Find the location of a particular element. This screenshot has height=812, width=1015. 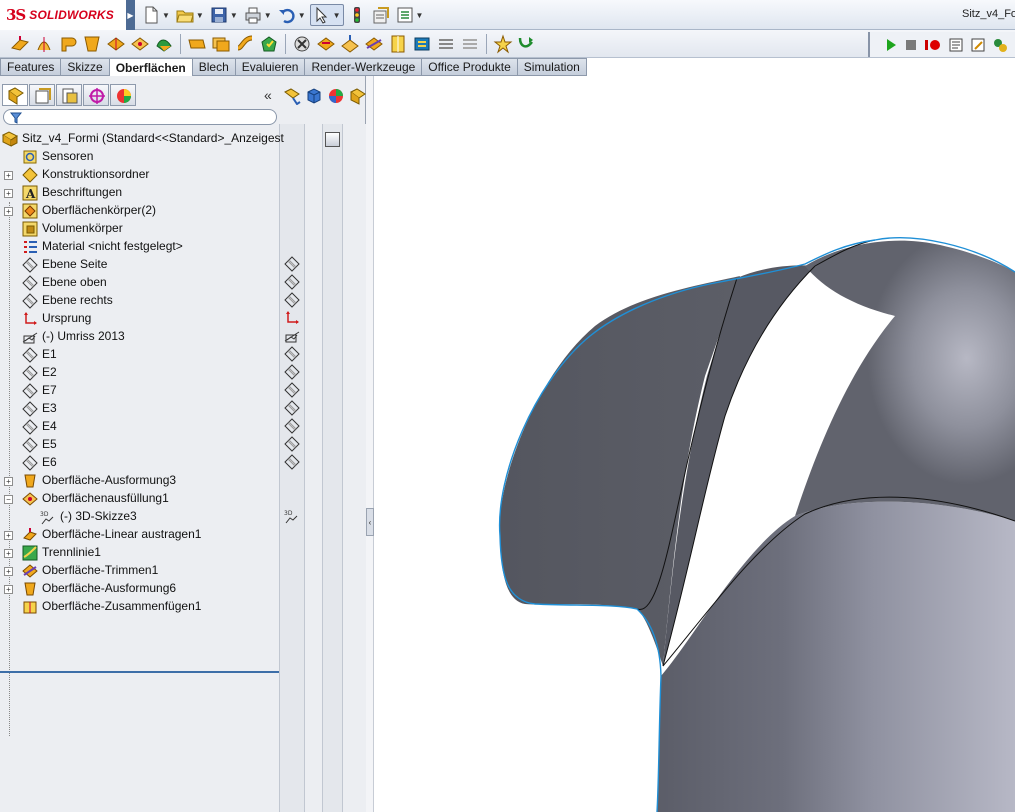

tree-item: Ebene oben is located at coordinates (139, 283).